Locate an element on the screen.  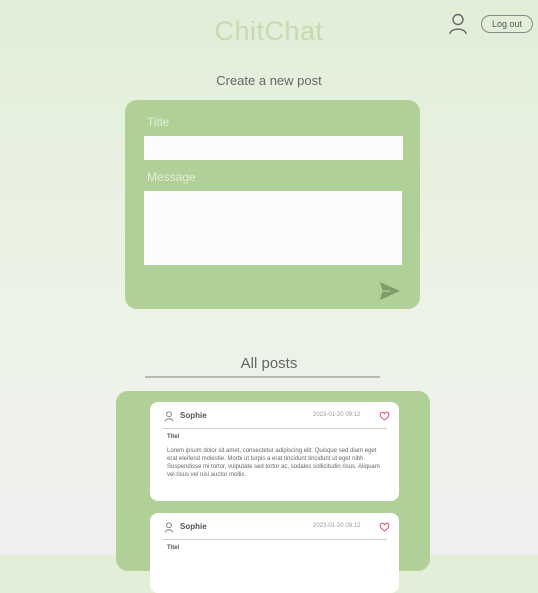
create-post-heading: Create a new post is located at coordinates (269, 80).